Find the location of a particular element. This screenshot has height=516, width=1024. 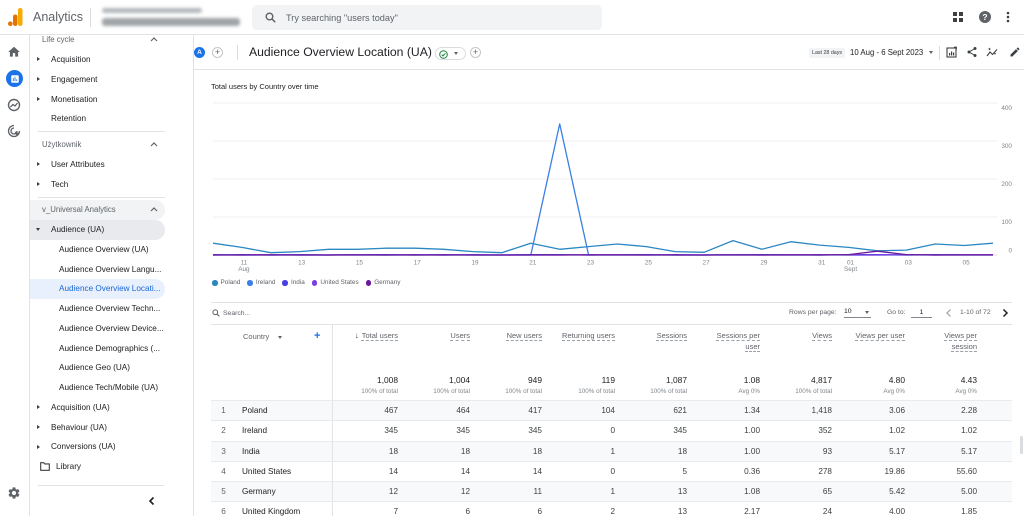

sidebar-item-label: Audience Tech/Mobile (UA) is located at coordinates (109, 388).